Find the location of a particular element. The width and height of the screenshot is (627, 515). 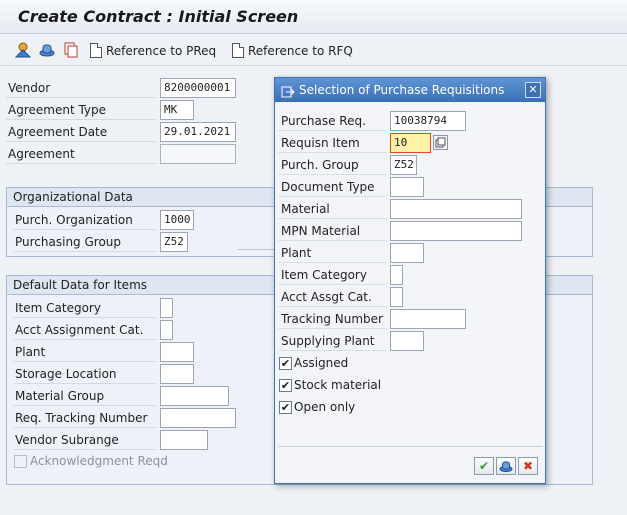

purchasing-group-label: Purchasing Group is located at coordinates (84, 242).